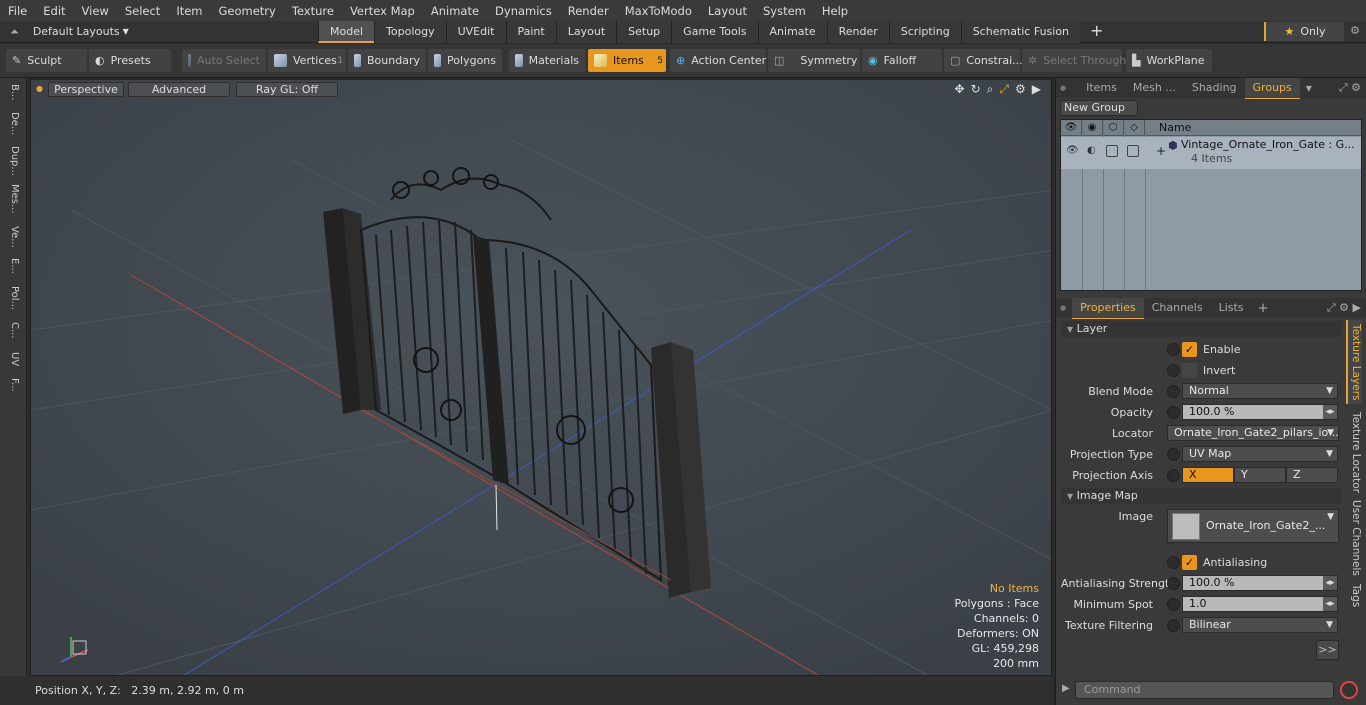  I want to click on shading-dropdown: Advanced, so click(179, 89).